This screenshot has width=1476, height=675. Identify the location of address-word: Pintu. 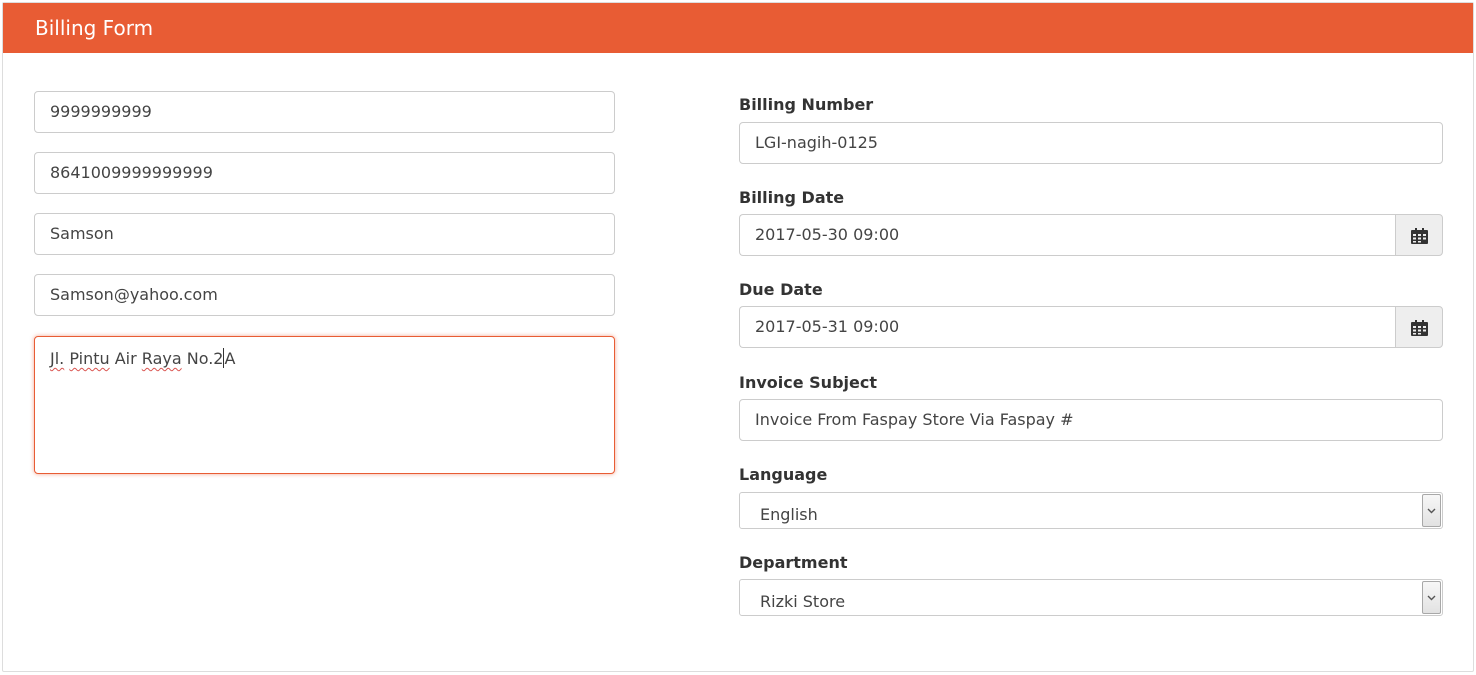
(89, 358).